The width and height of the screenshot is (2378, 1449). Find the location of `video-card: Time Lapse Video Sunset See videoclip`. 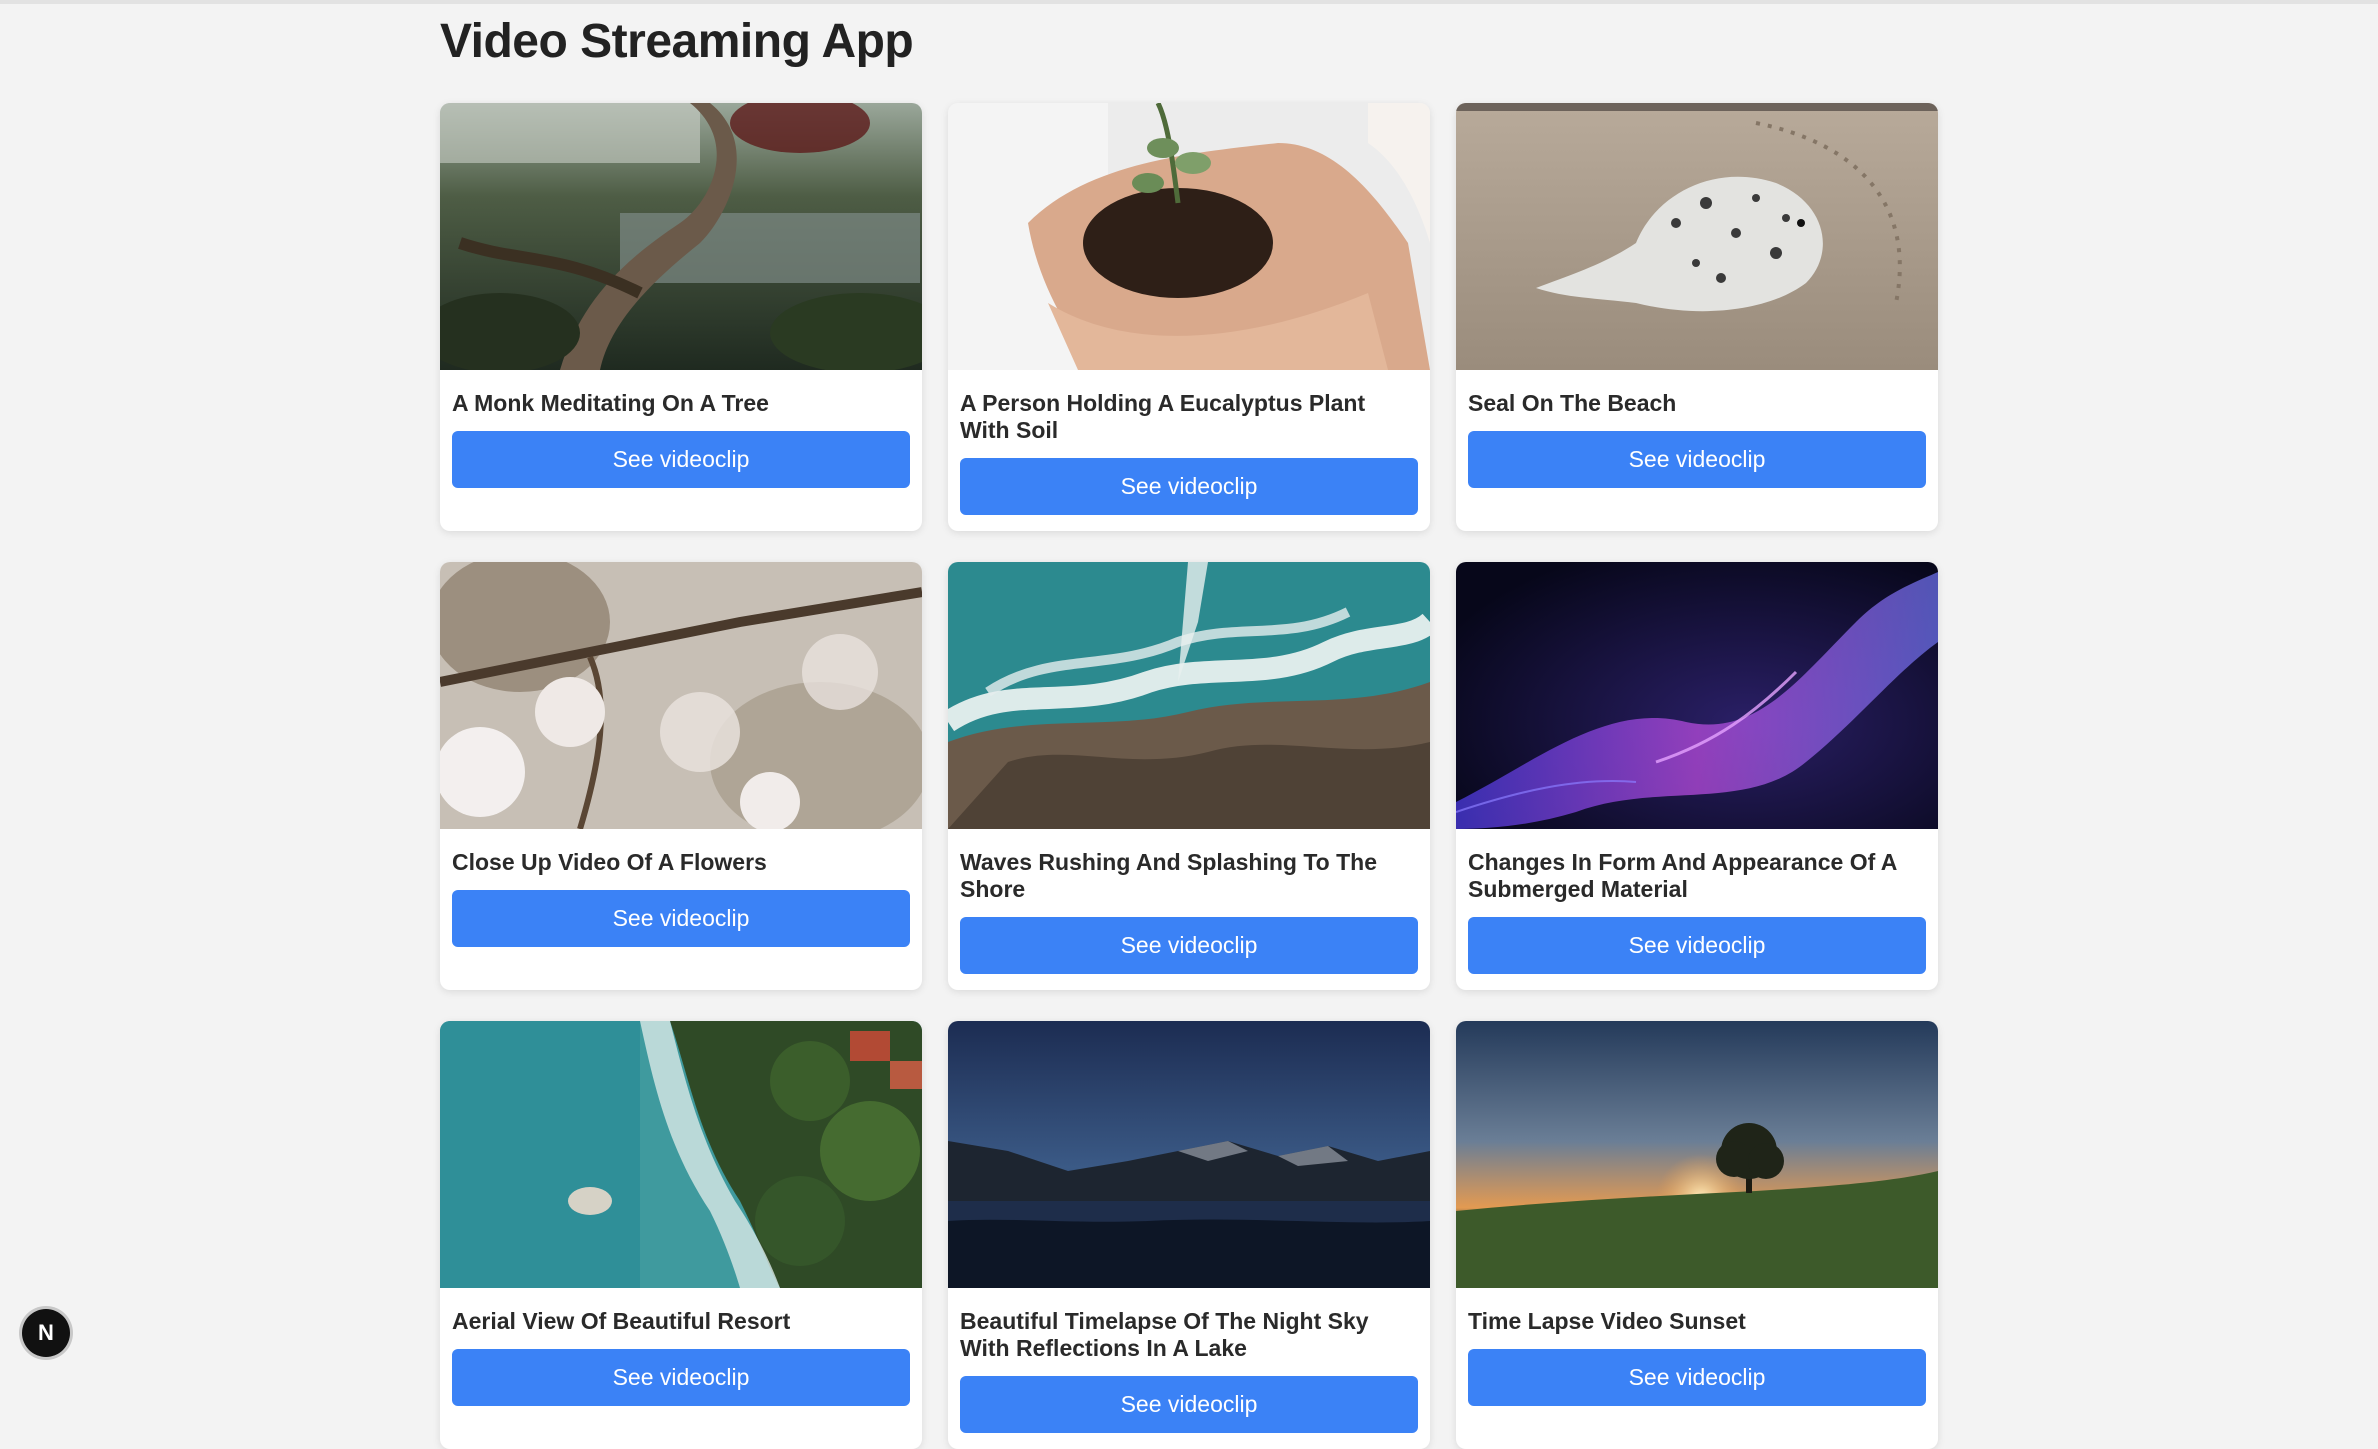

video-card: Time Lapse Video Sunset See videoclip is located at coordinates (1697, 1235).